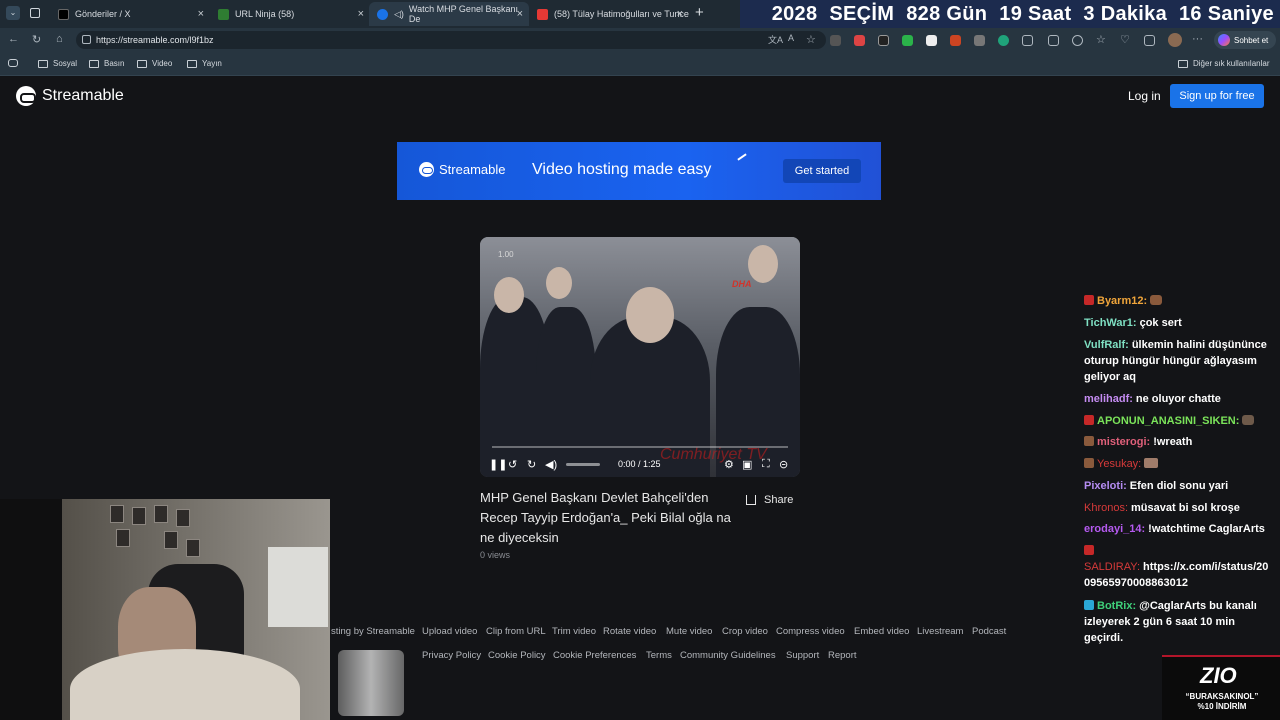 This screenshot has width=1280, height=720. What do you see at coordinates (783, 464) in the screenshot?
I see `streamable-player-logo-icon: ⊝` at bounding box center [783, 464].